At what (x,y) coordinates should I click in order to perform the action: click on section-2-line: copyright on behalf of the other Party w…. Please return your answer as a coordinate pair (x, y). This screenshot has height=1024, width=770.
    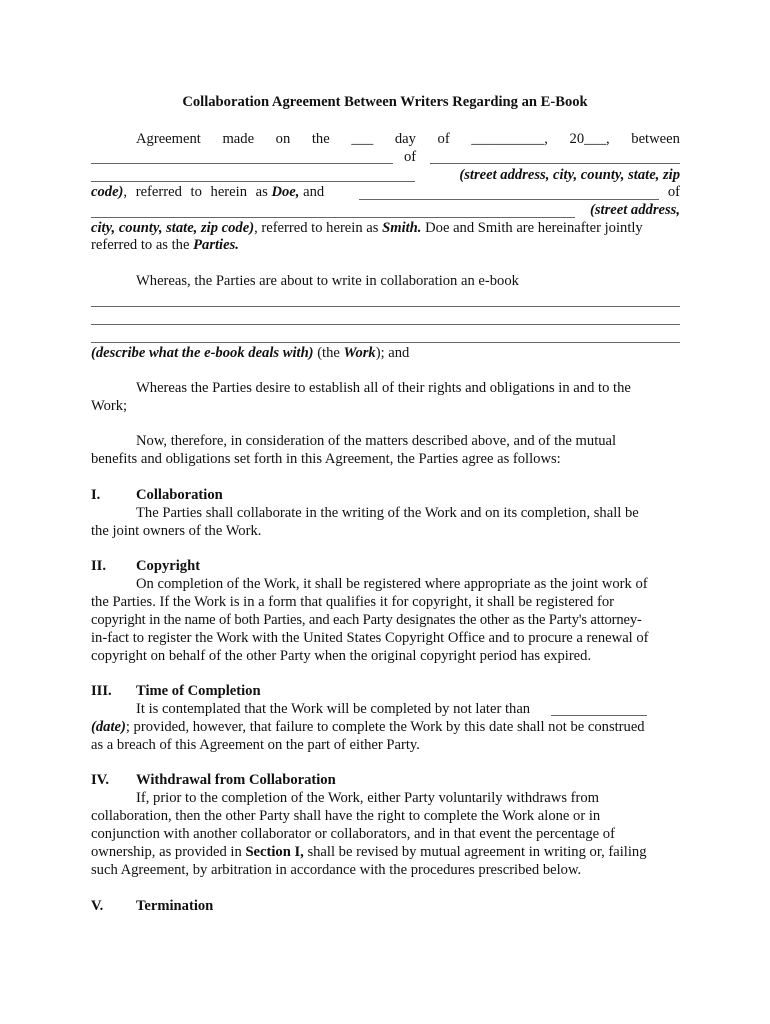
    Looking at the image, I should click on (341, 656).